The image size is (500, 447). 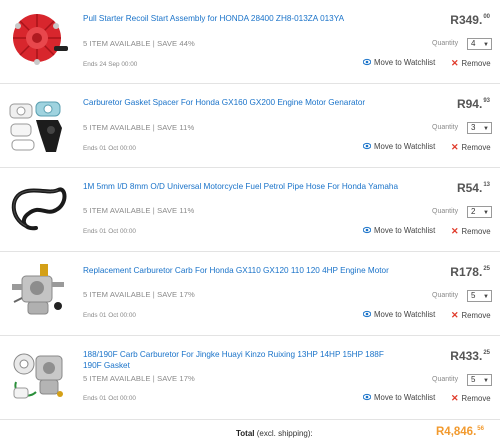 What do you see at coordinates (486, 101) in the screenshot?
I see `price-cents: 93` at bounding box center [486, 101].